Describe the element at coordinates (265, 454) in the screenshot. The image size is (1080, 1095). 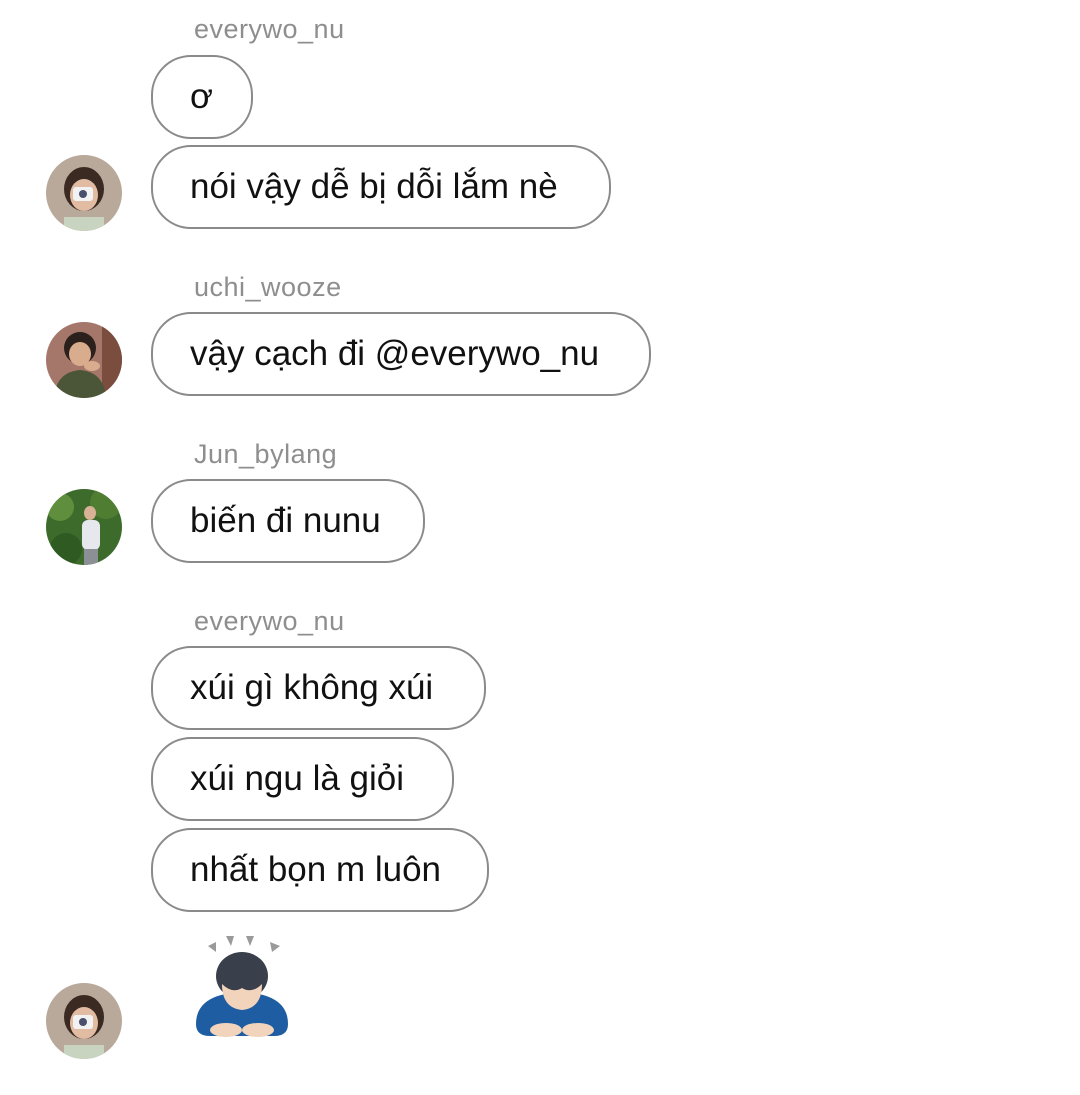
I see `sender-name: Jun_bylang` at that location.